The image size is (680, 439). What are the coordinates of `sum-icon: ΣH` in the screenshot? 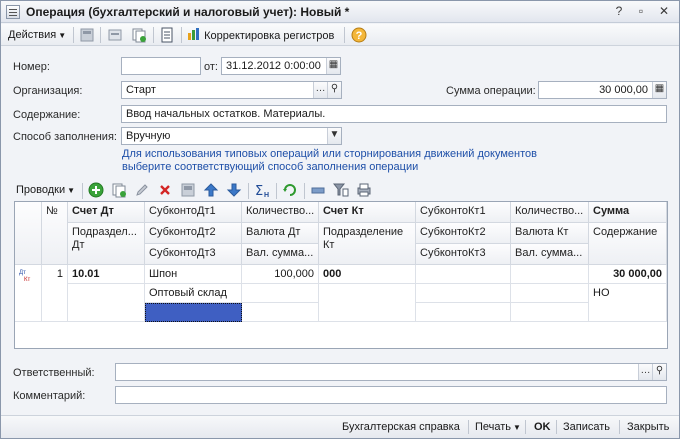 It's located at (262, 190).